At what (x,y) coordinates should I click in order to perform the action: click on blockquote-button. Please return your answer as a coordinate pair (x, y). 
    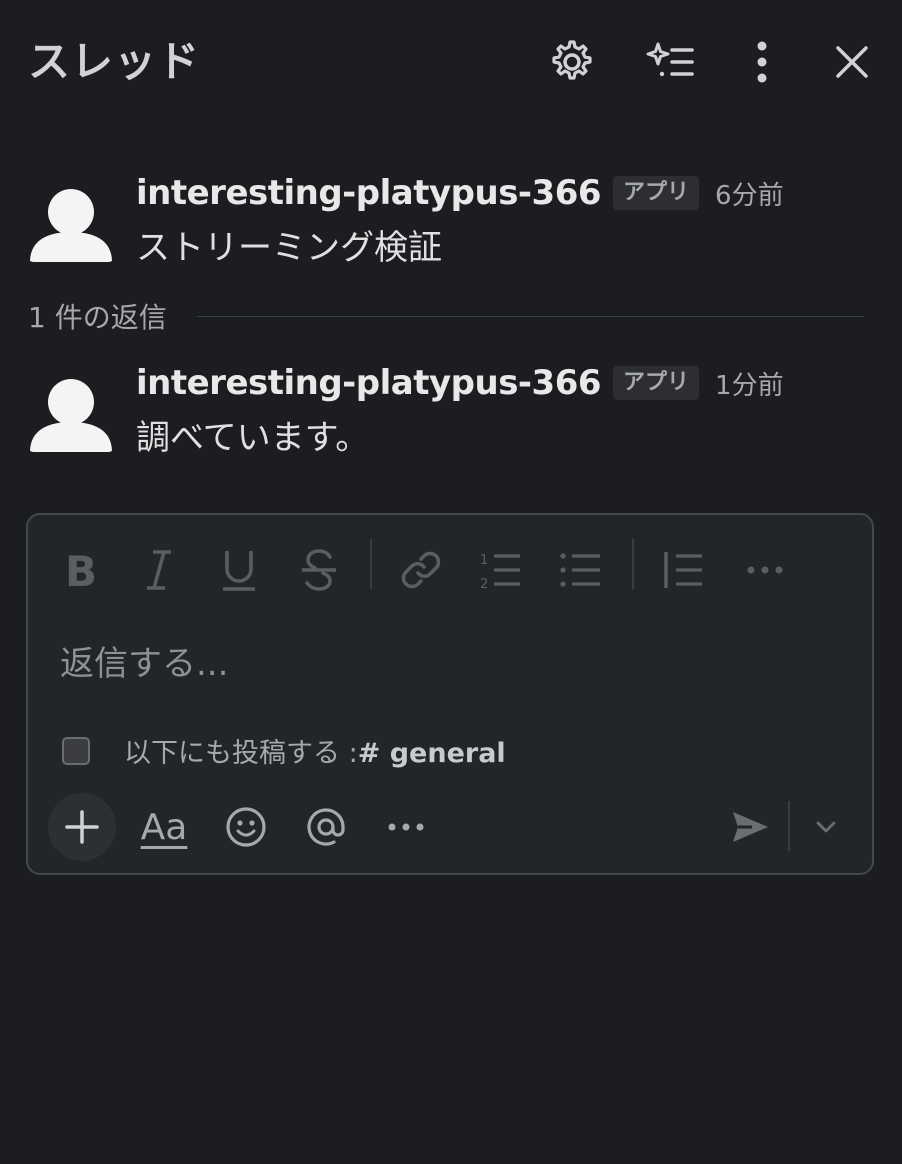
    Looking at the image, I should click on (683, 570).